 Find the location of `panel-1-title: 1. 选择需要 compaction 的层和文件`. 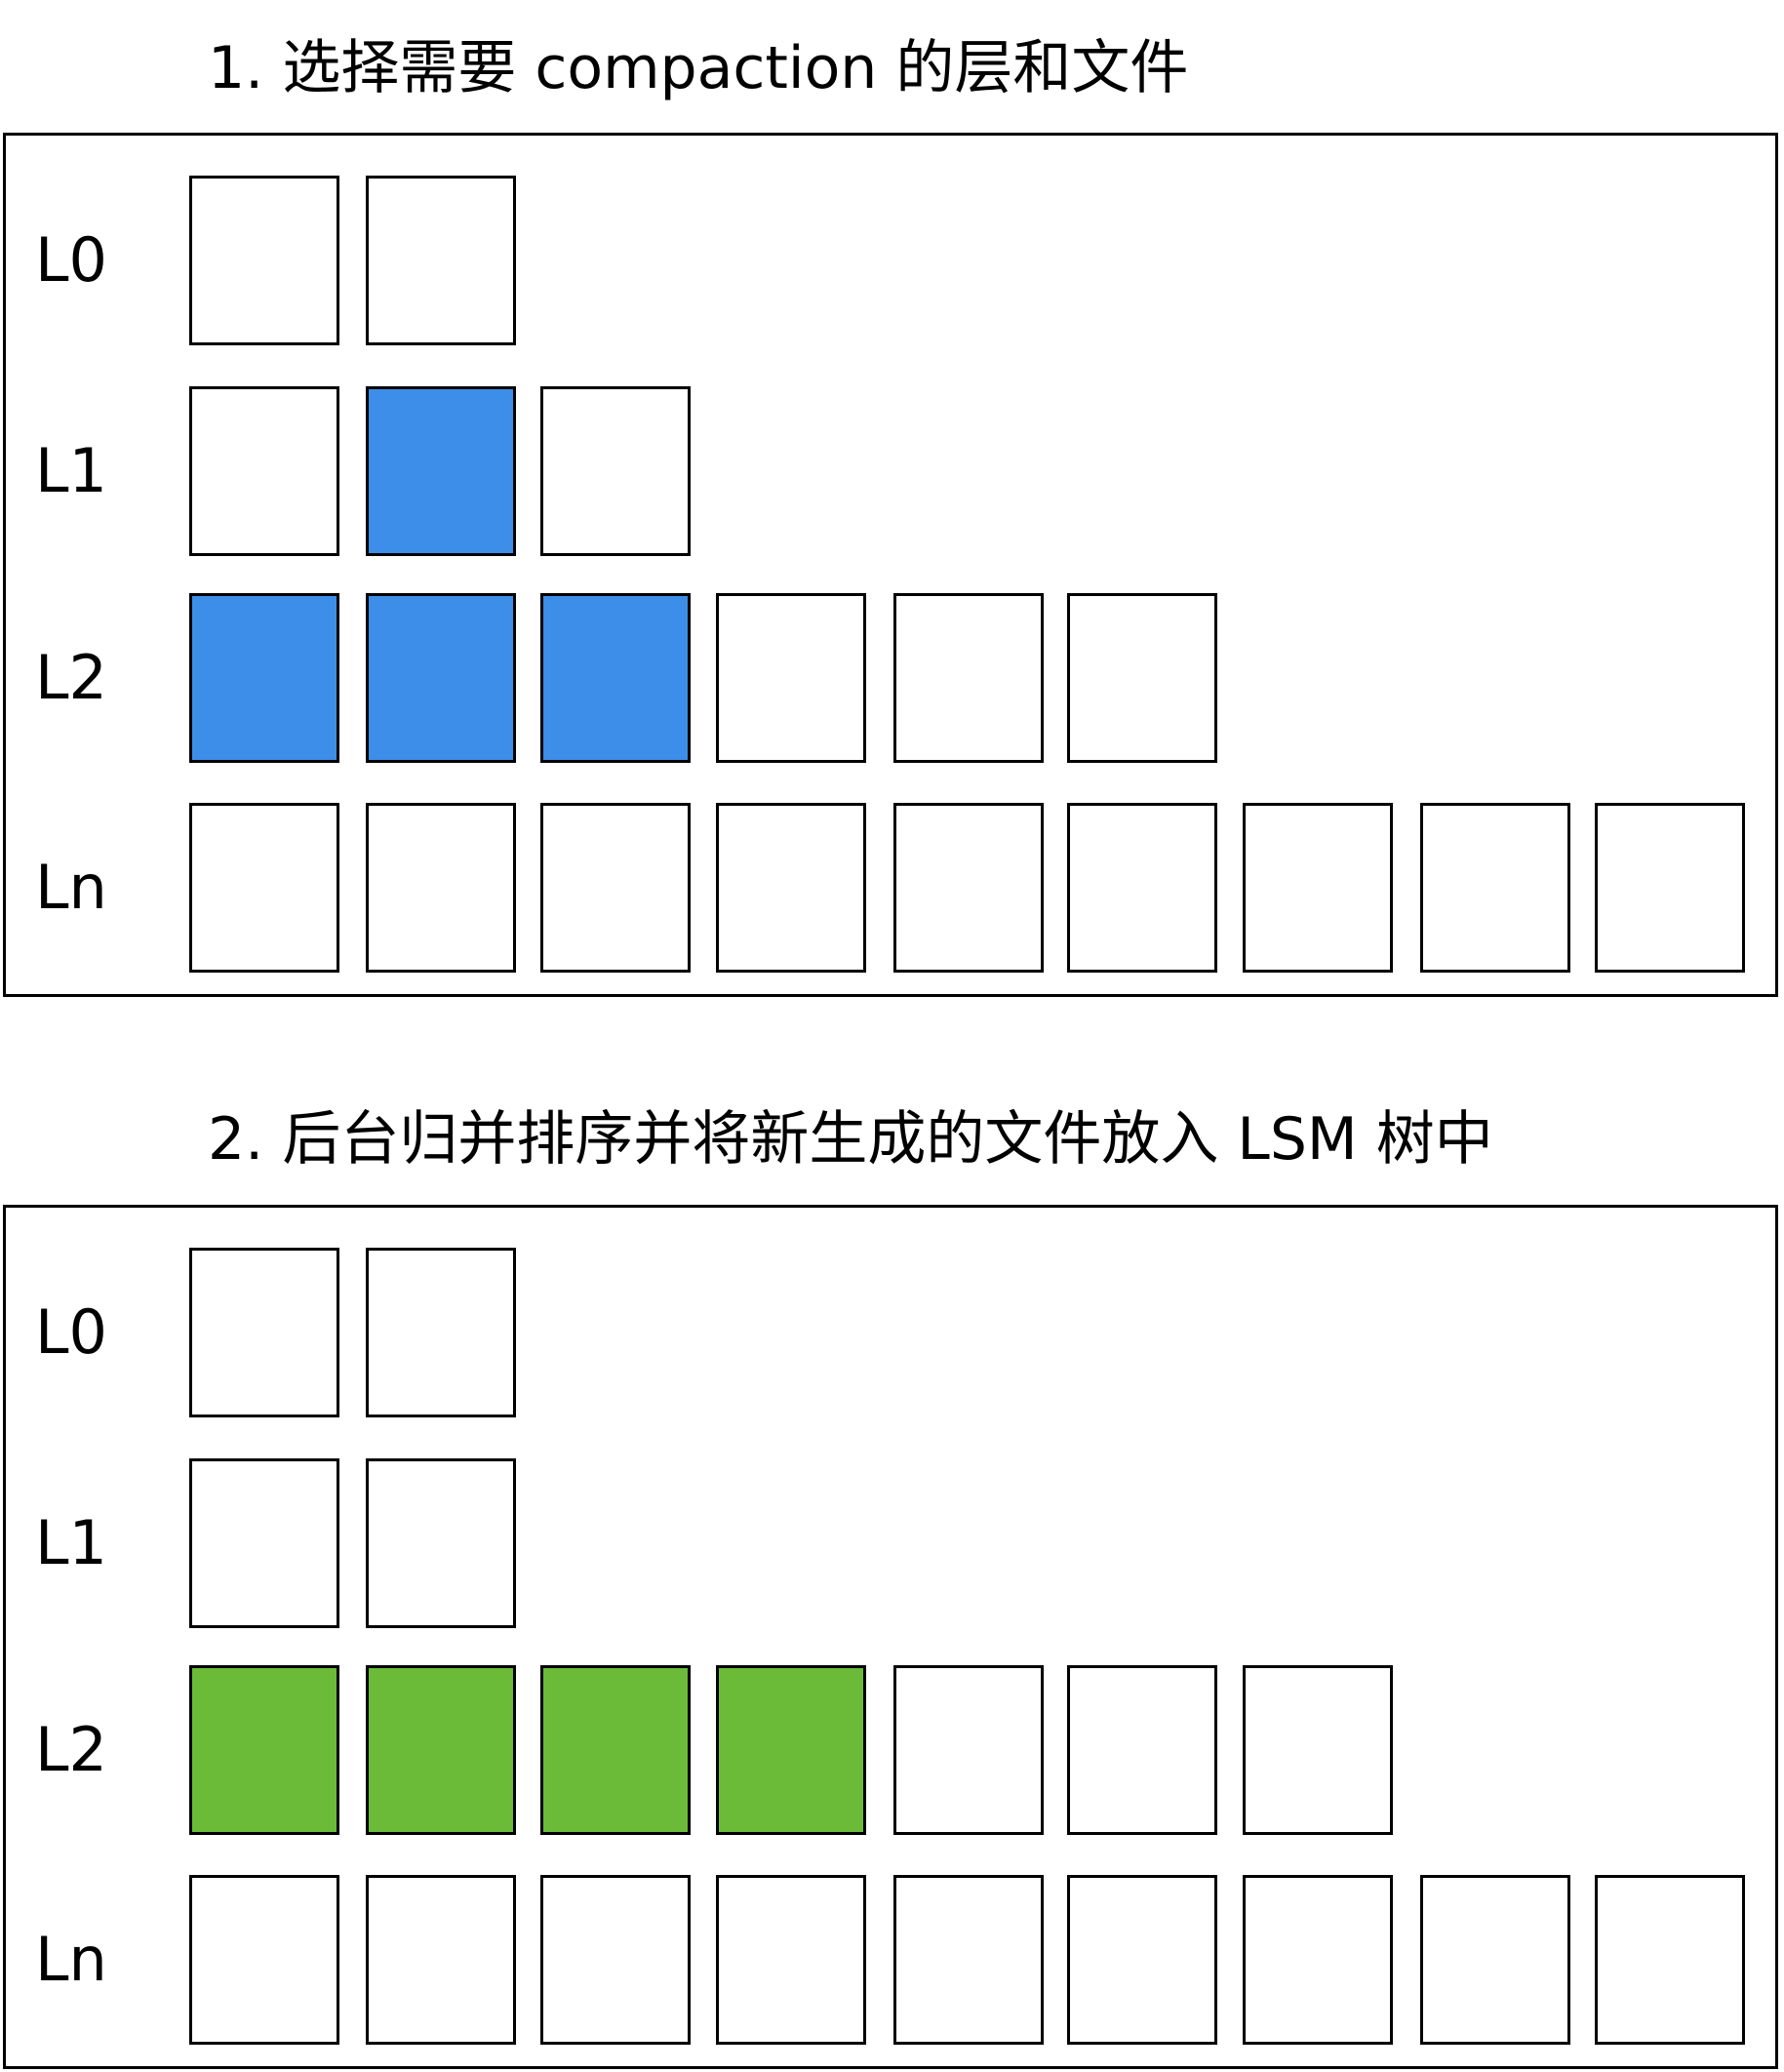

panel-1-title: 1. 选择需要 compaction 的层和文件 is located at coordinates (699, 68).